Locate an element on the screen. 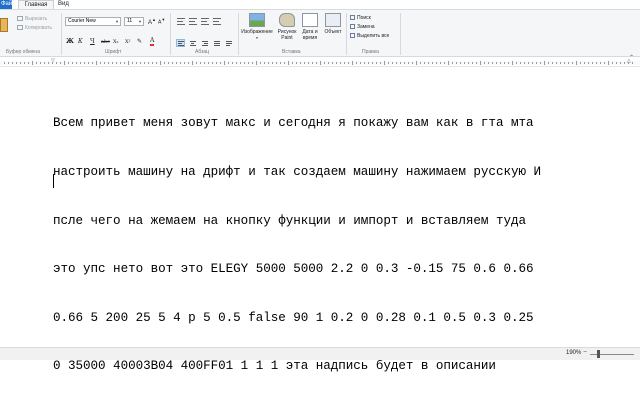 Image resolution: width=640 pixels, height=407 pixels. shrink-font-button: A▼ is located at coordinates (161, 21).